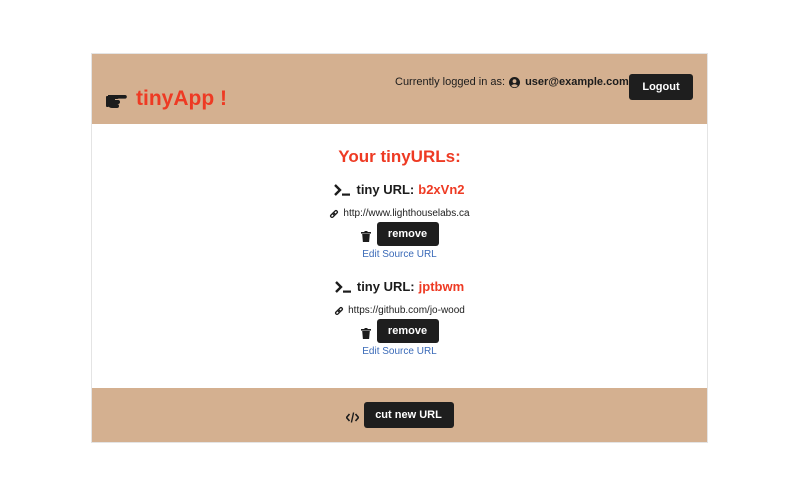 Image resolution: width=800 pixels, height=500 pixels. What do you see at coordinates (408, 415) in the screenshot?
I see `cut-new-url-button: cut new URL` at bounding box center [408, 415].